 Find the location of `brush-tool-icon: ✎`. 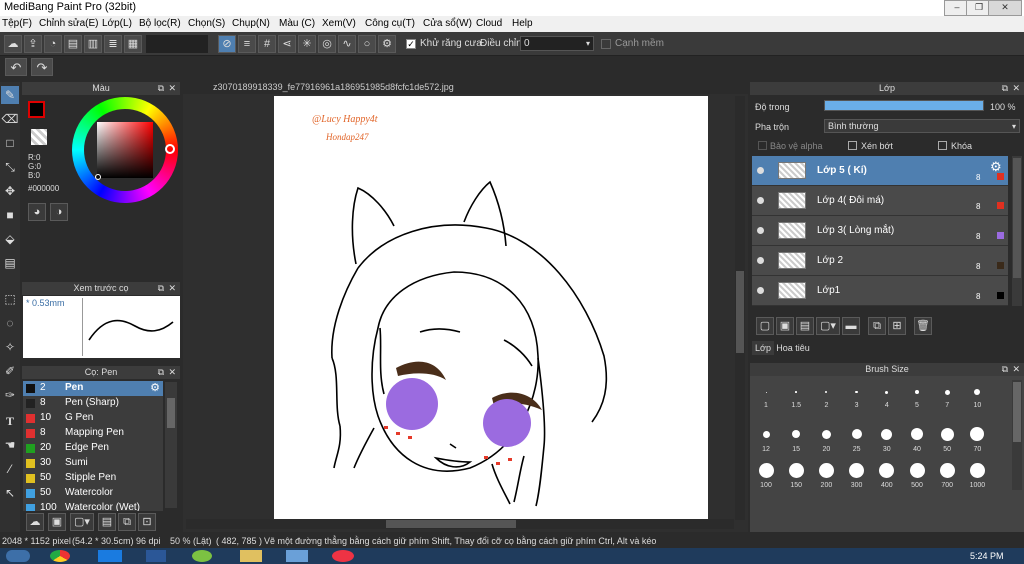

brush-tool-icon: ✎ is located at coordinates (10, 95).